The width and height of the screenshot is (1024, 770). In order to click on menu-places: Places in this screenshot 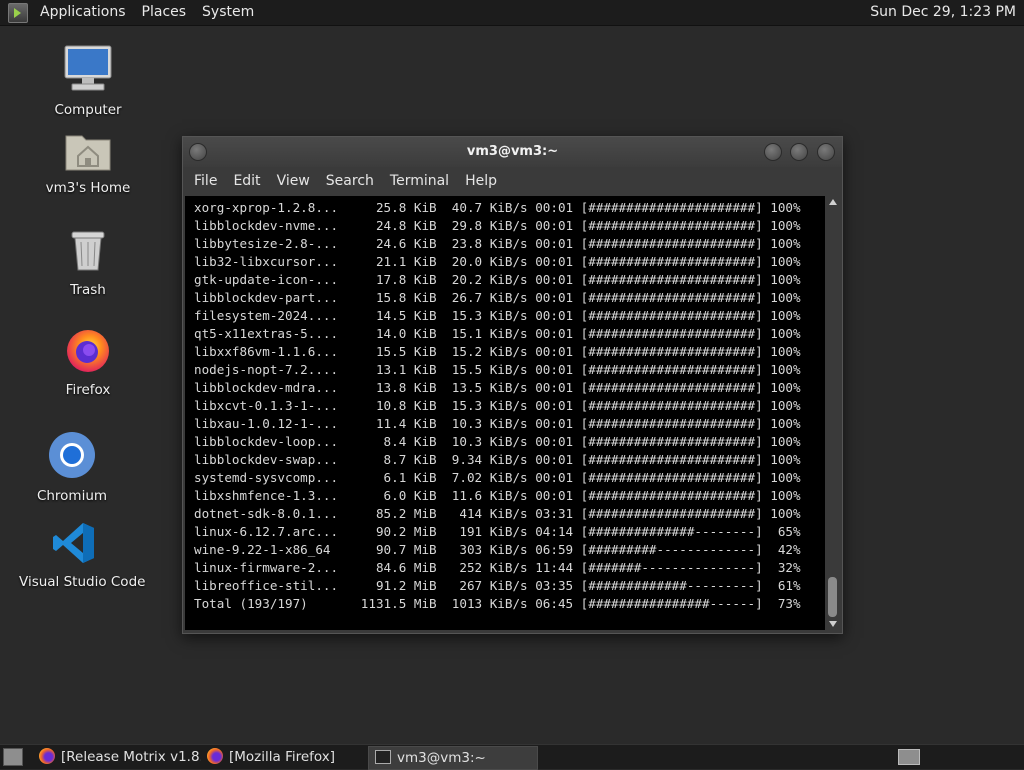, I will do `click(164, 12)`.